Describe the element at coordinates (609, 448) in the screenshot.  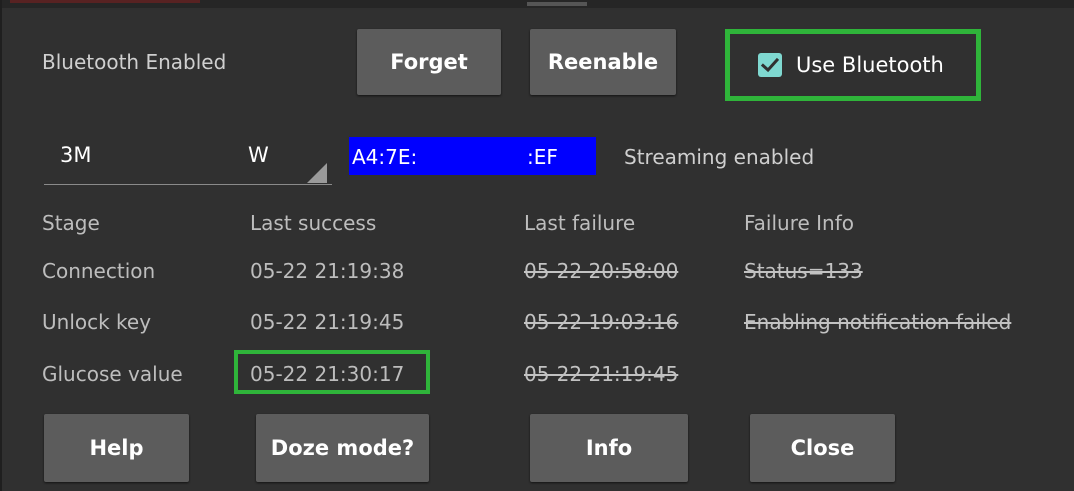
I see `info-button: Info` at that location.